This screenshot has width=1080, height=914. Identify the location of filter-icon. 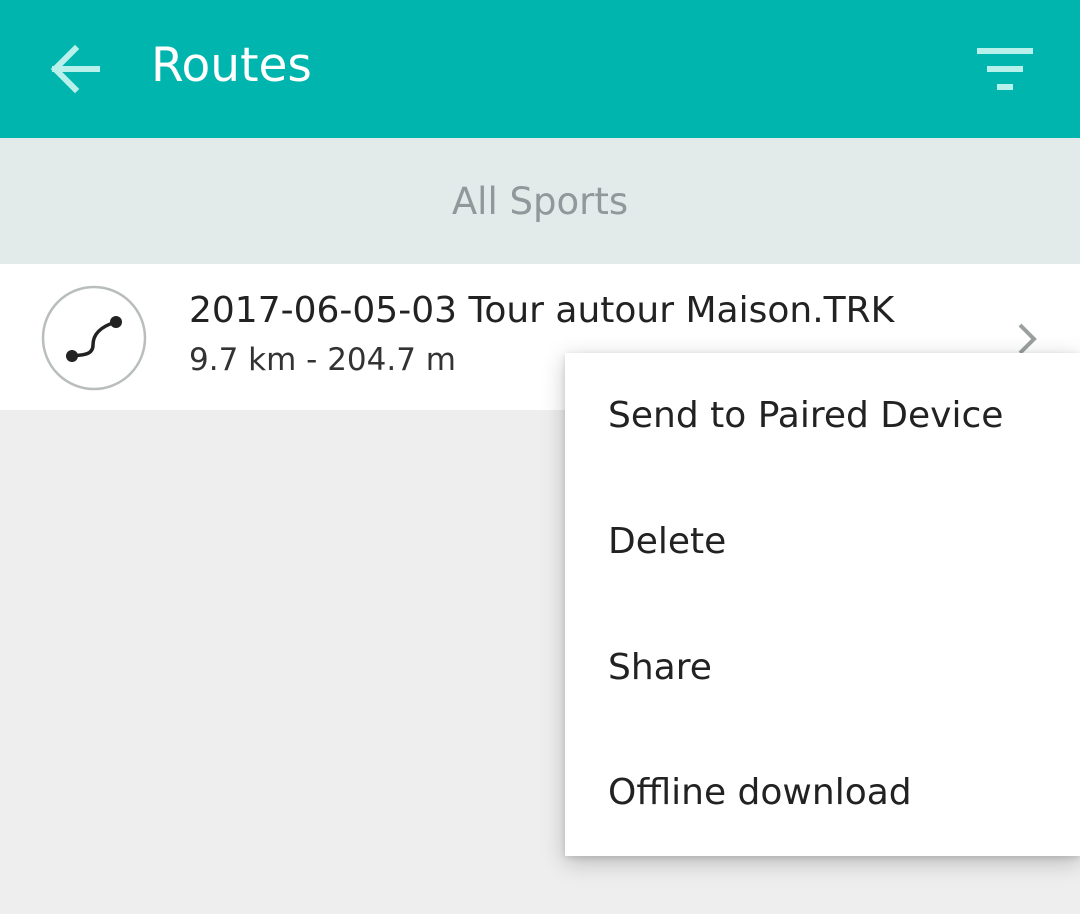
(1005, 69).